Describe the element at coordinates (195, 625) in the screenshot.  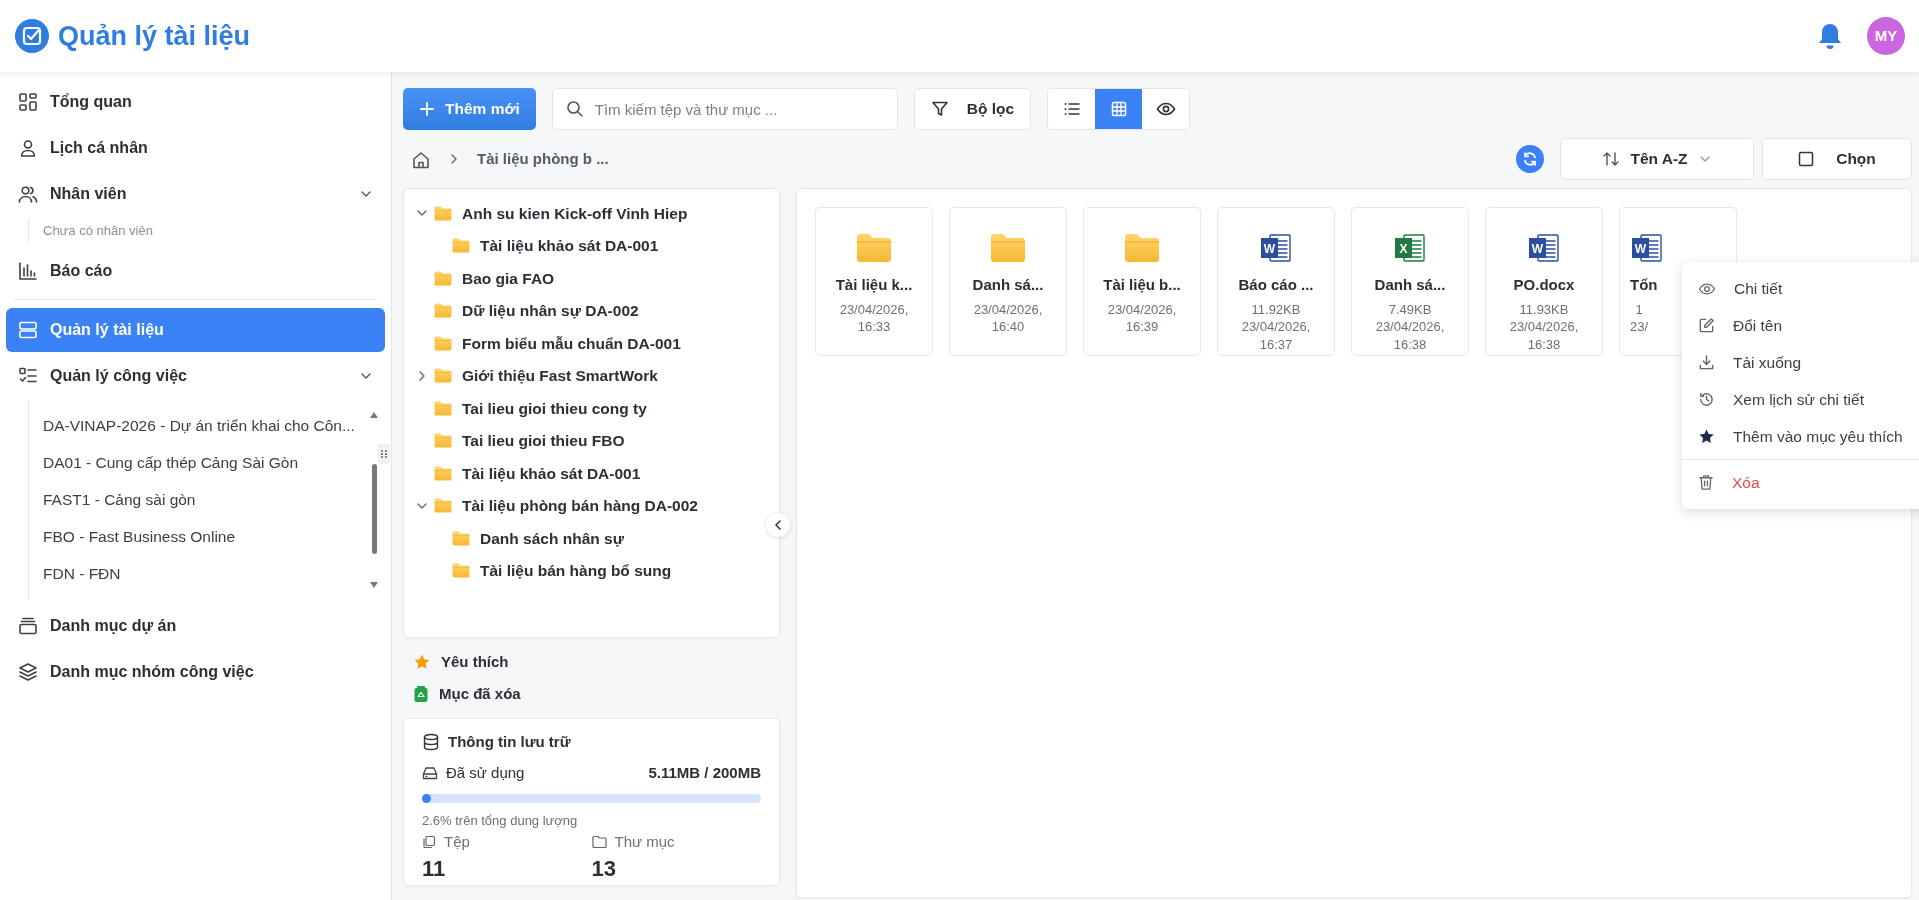
I see `sidebar-item: Danh mục dự án` at that location.